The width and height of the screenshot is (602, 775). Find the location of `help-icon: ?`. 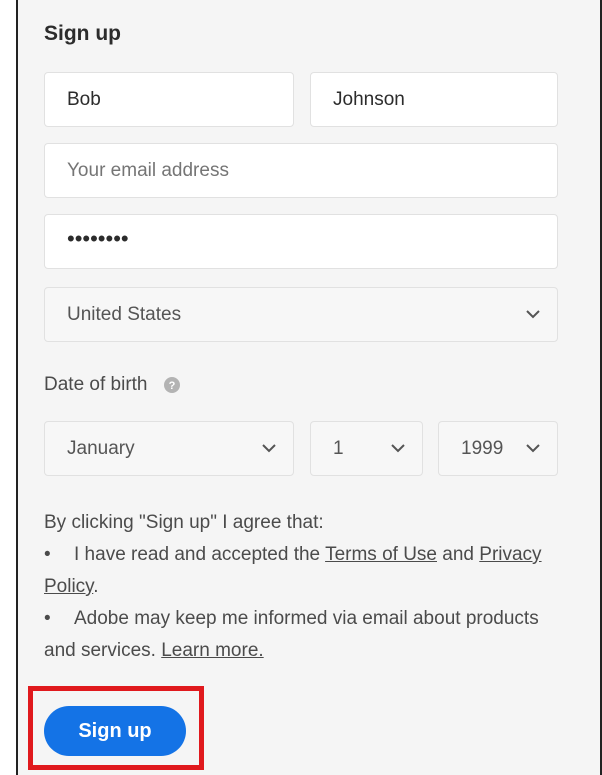

help-icon: ? is located at coordinates (171, 385).